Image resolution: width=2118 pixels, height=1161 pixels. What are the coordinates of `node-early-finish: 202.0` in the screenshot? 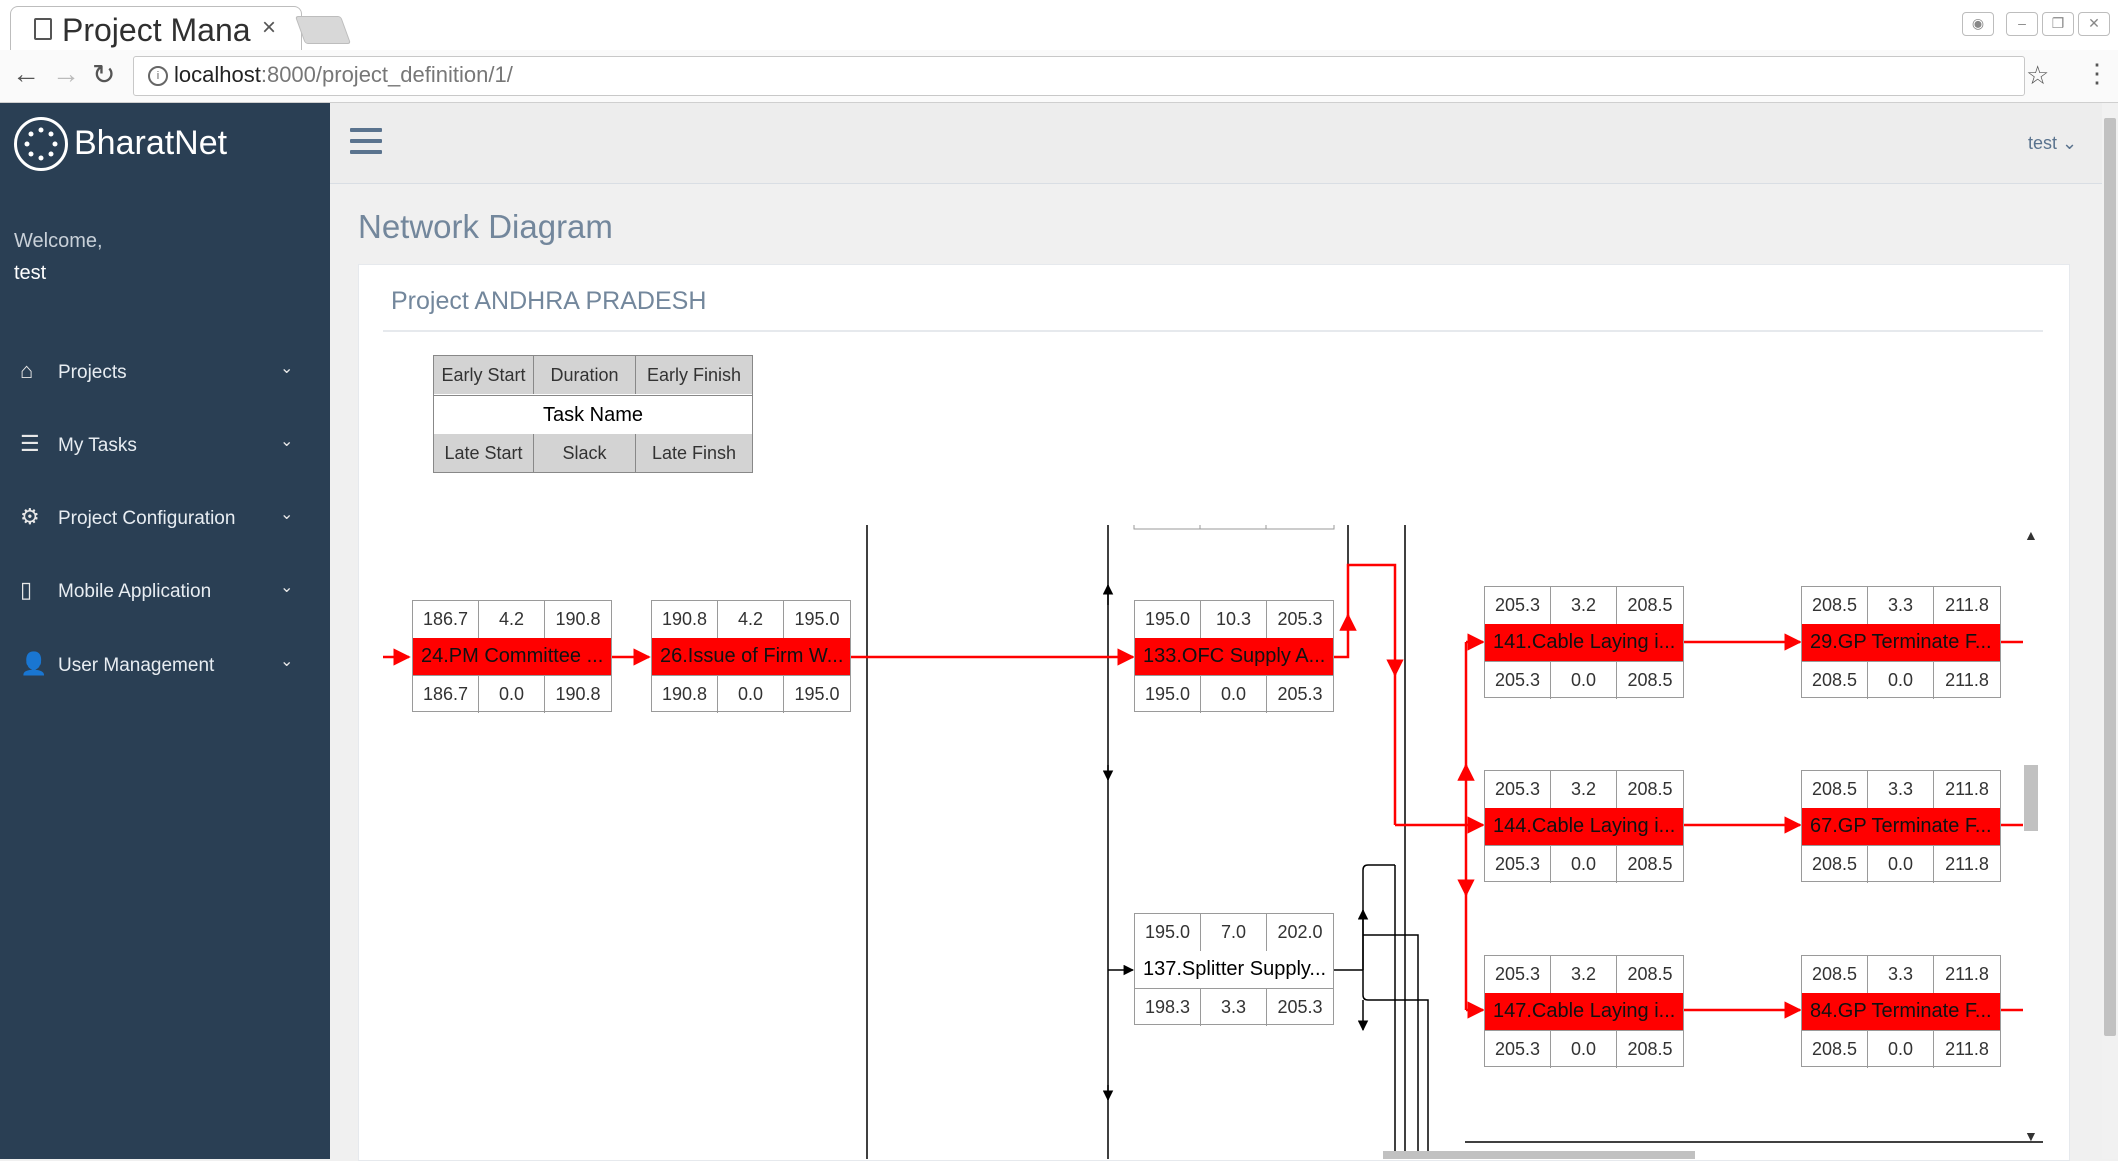 It's located at (1300, 932).